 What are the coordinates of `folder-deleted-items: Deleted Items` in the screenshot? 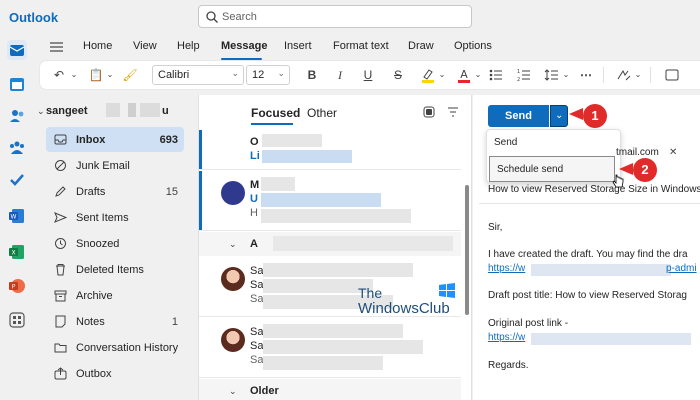 It's located at (115, 269).